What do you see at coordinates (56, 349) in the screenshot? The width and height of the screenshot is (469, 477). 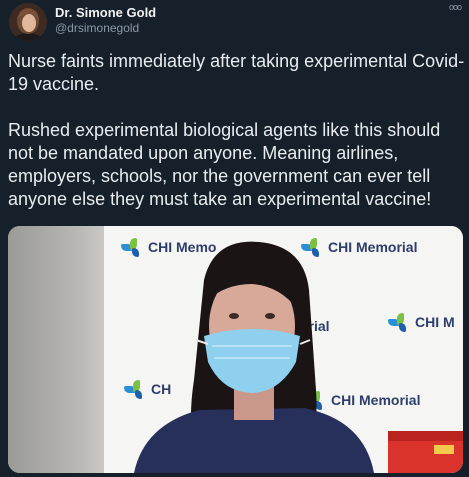 I see `background-wall` at bounding box center [56, 349].